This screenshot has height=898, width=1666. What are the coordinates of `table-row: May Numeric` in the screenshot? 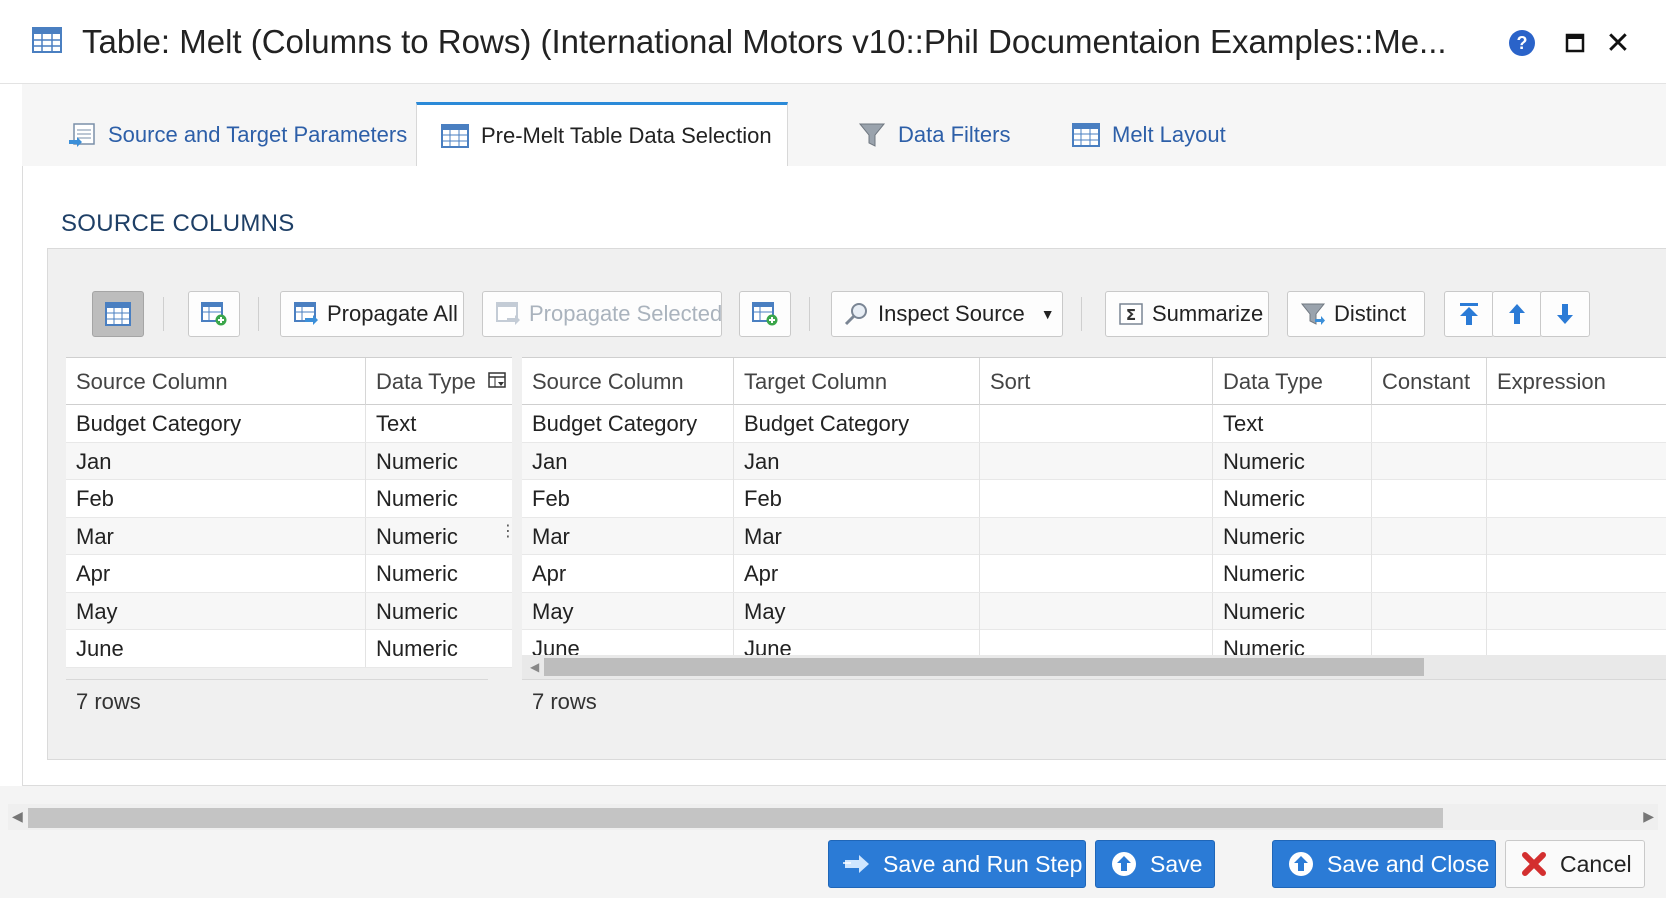 It's located at (289, 611).